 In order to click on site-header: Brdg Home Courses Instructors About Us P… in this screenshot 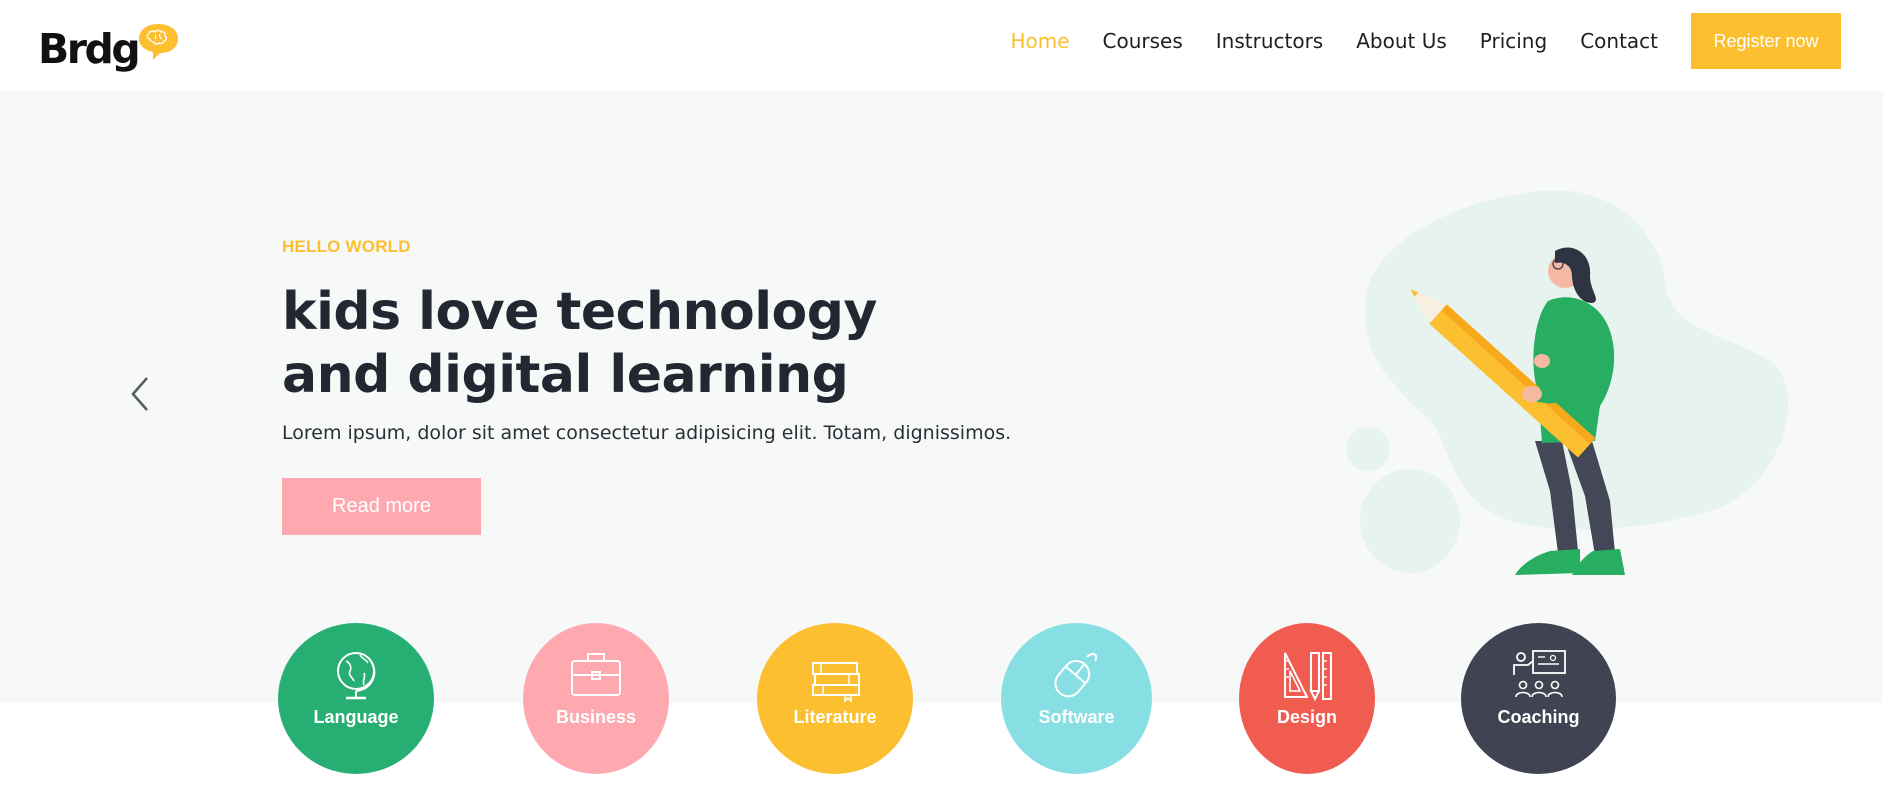, I will do `click(941, 45)`.